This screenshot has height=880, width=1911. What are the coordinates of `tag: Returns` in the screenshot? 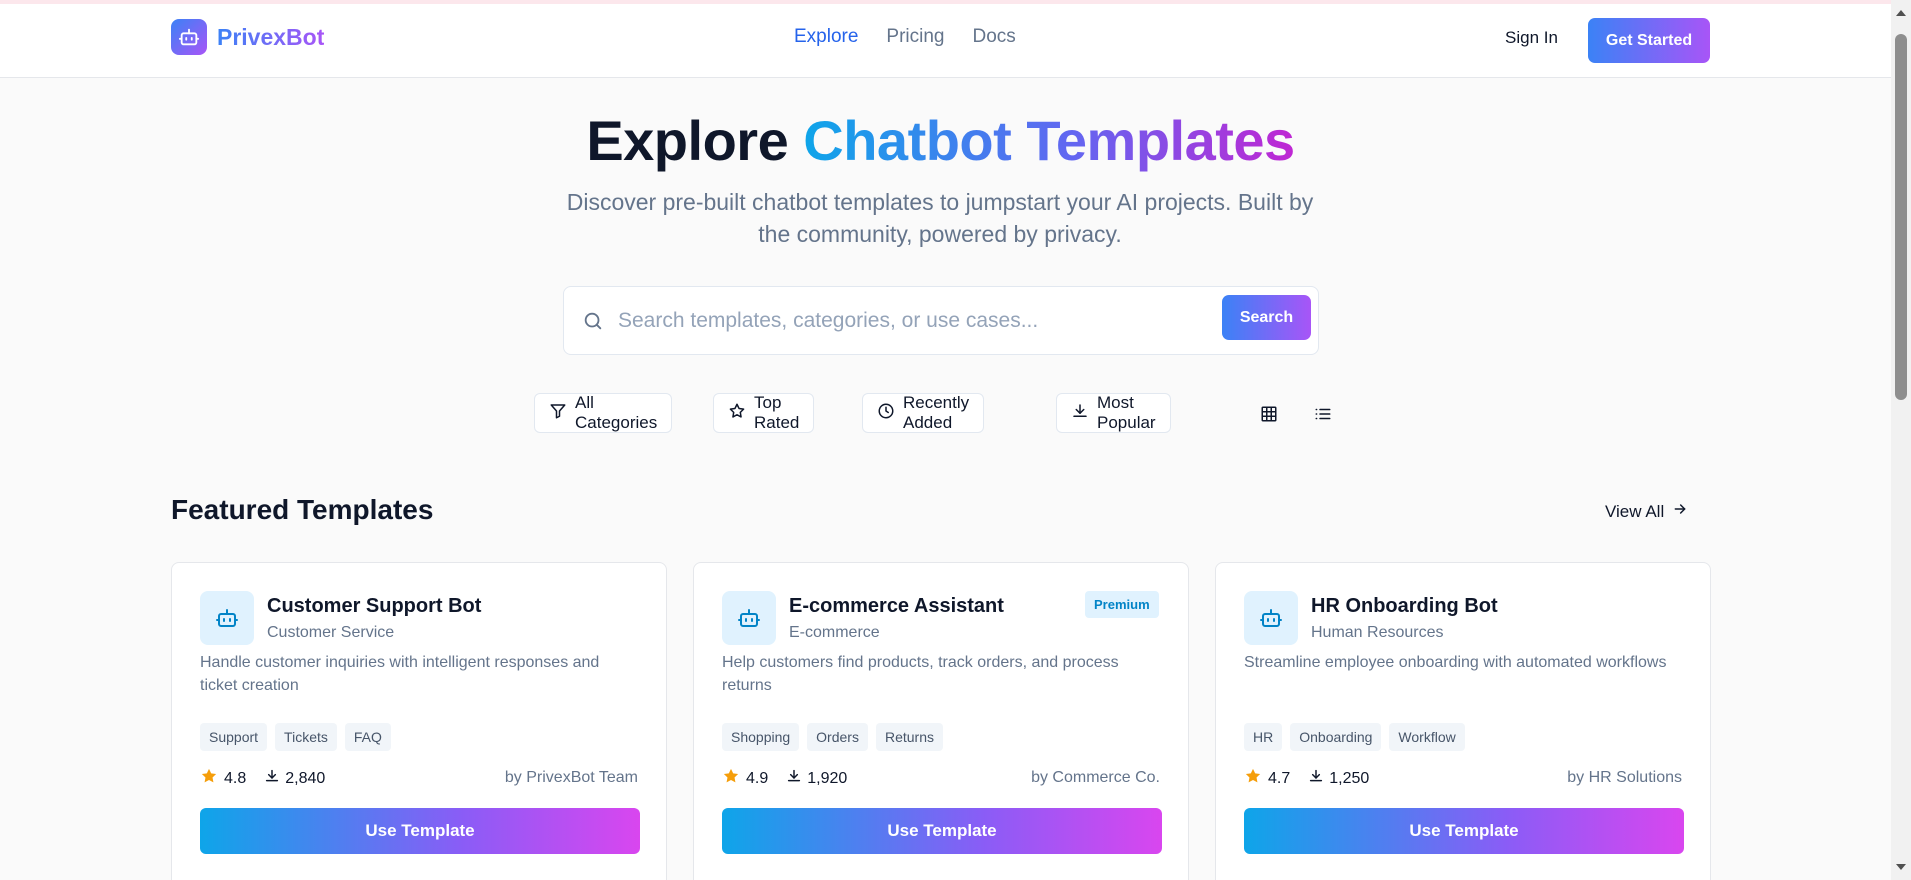 It's located at (909, 737).